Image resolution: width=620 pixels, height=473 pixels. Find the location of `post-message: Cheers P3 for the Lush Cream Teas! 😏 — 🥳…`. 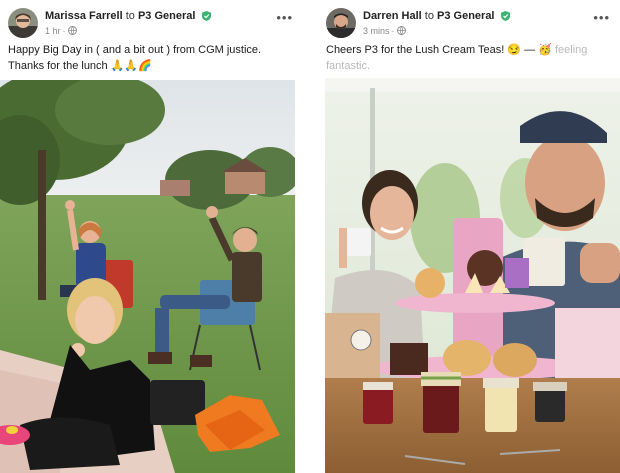

post-message: Cheers P3 for the Lush Cream Teas! 😏 — 🥳… is located at coordinates (466, 58).